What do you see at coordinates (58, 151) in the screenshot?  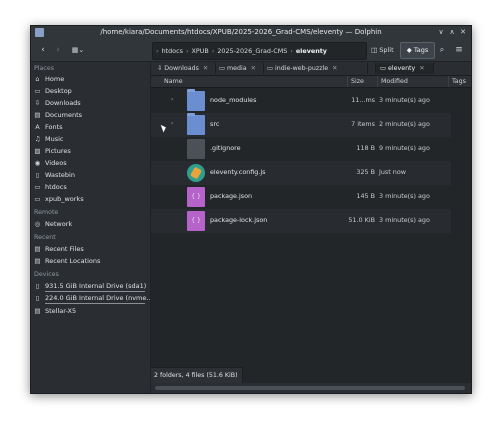 I see `sidebar-item-label: Pictures` at bounding box center [58, 151].